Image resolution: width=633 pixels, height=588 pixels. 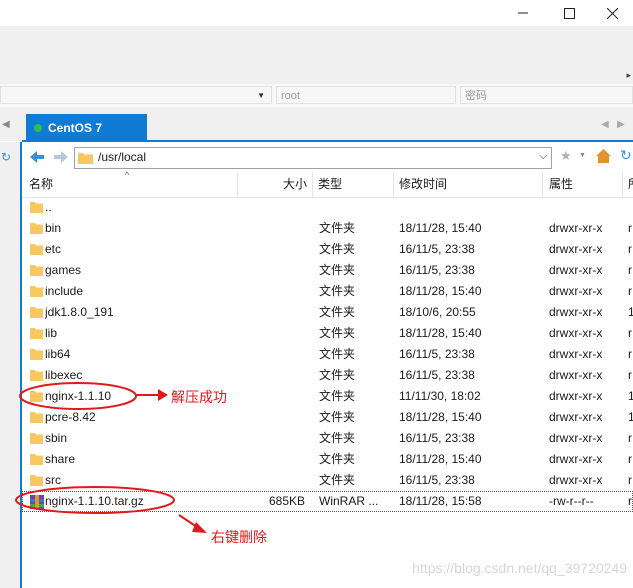 I want to click on forward-button, so click(x=61, y=158).